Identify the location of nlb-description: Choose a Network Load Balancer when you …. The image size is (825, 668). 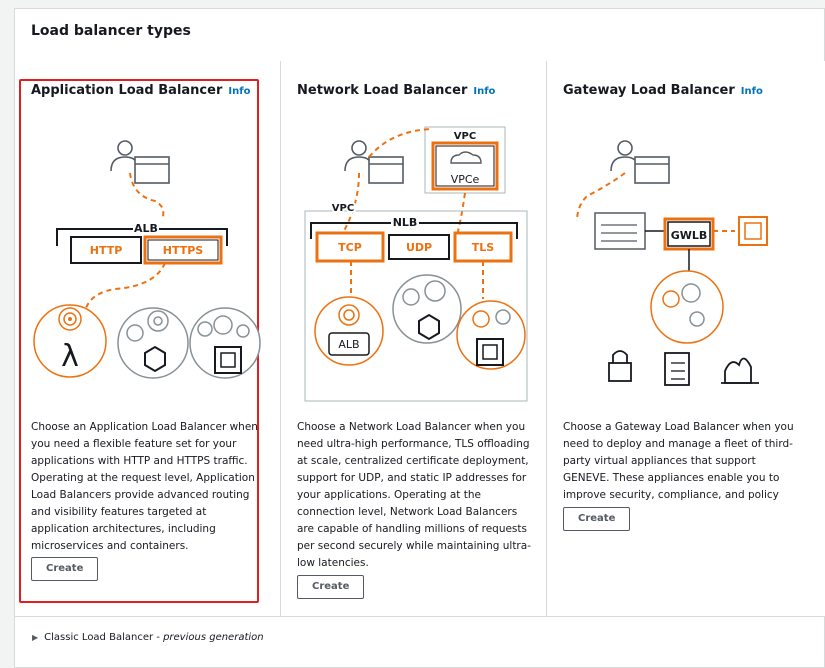
(414, 495).